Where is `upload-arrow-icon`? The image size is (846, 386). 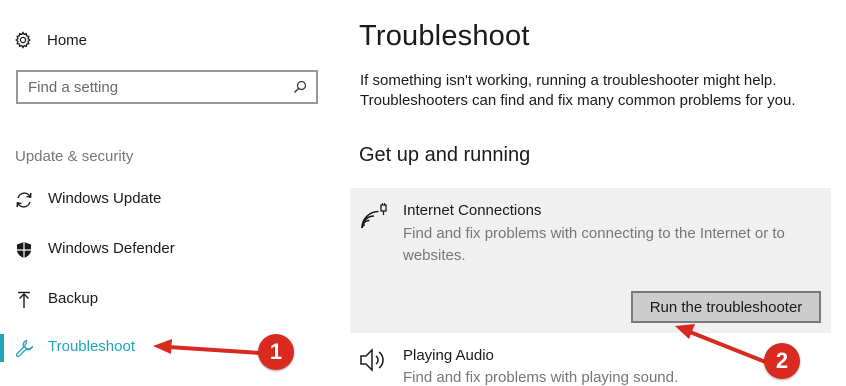 upload-arrow-icon is located at coordinates (24, 300).